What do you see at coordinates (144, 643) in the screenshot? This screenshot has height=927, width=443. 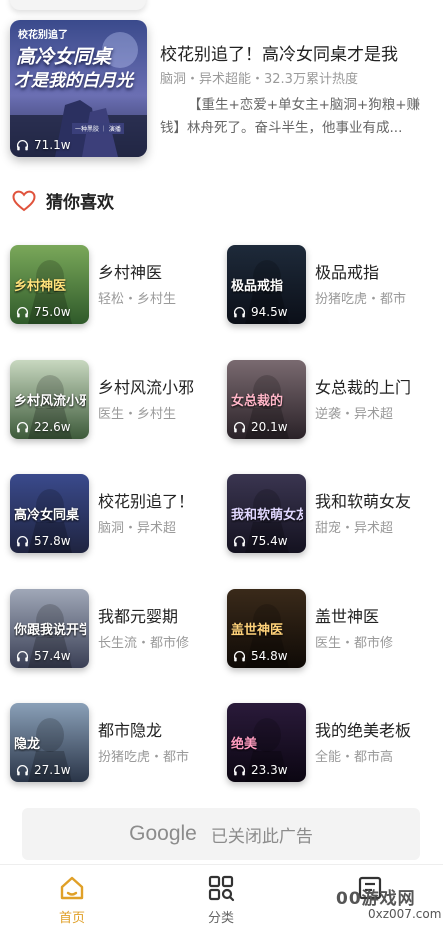 I see `book-meta: 长生流・都市修` at bounding box center [144, 643].